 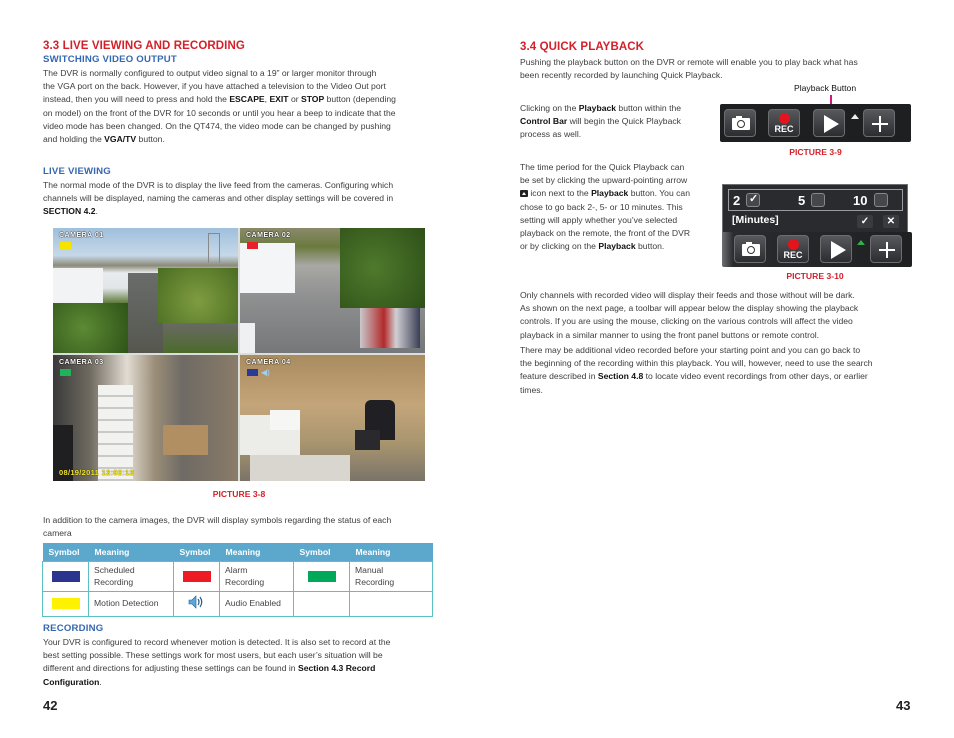 What do you see at coordinates (369, 569) in the screenshot?
I see `meaning-text: Manual` at bounding box center [369, 569].